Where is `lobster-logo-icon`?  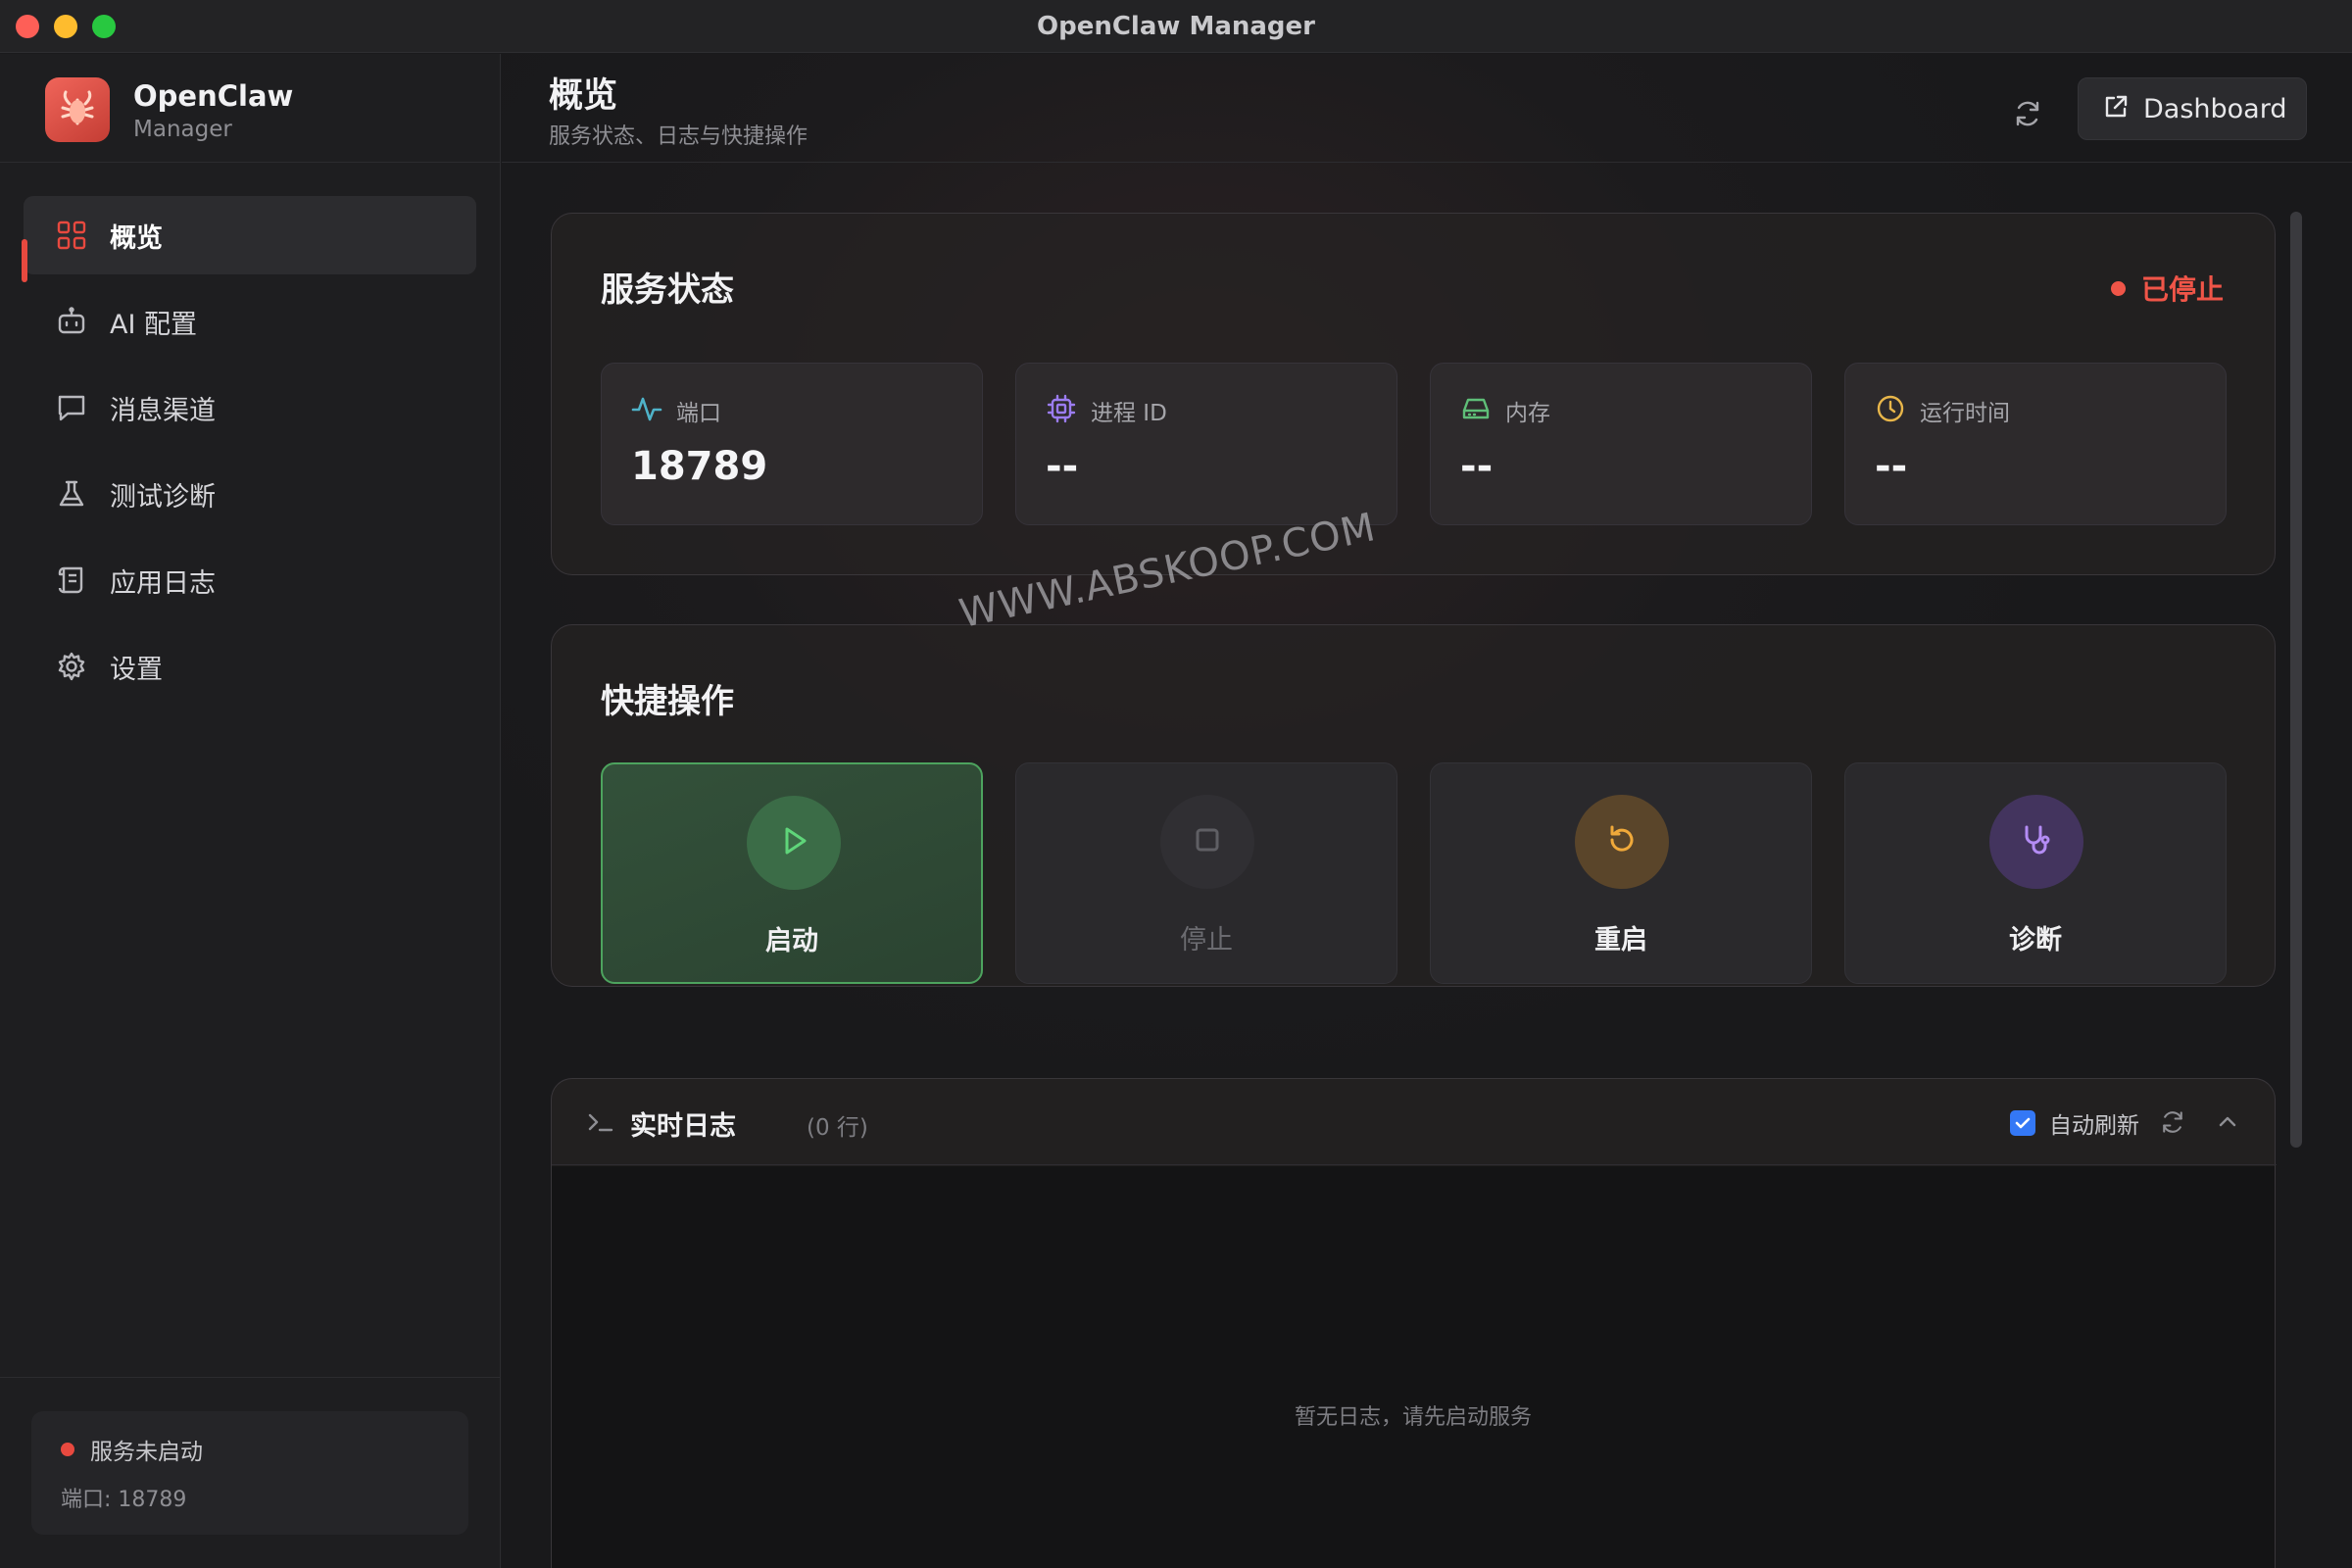
lobster-logo-icon is located at coordinates (77, 109).